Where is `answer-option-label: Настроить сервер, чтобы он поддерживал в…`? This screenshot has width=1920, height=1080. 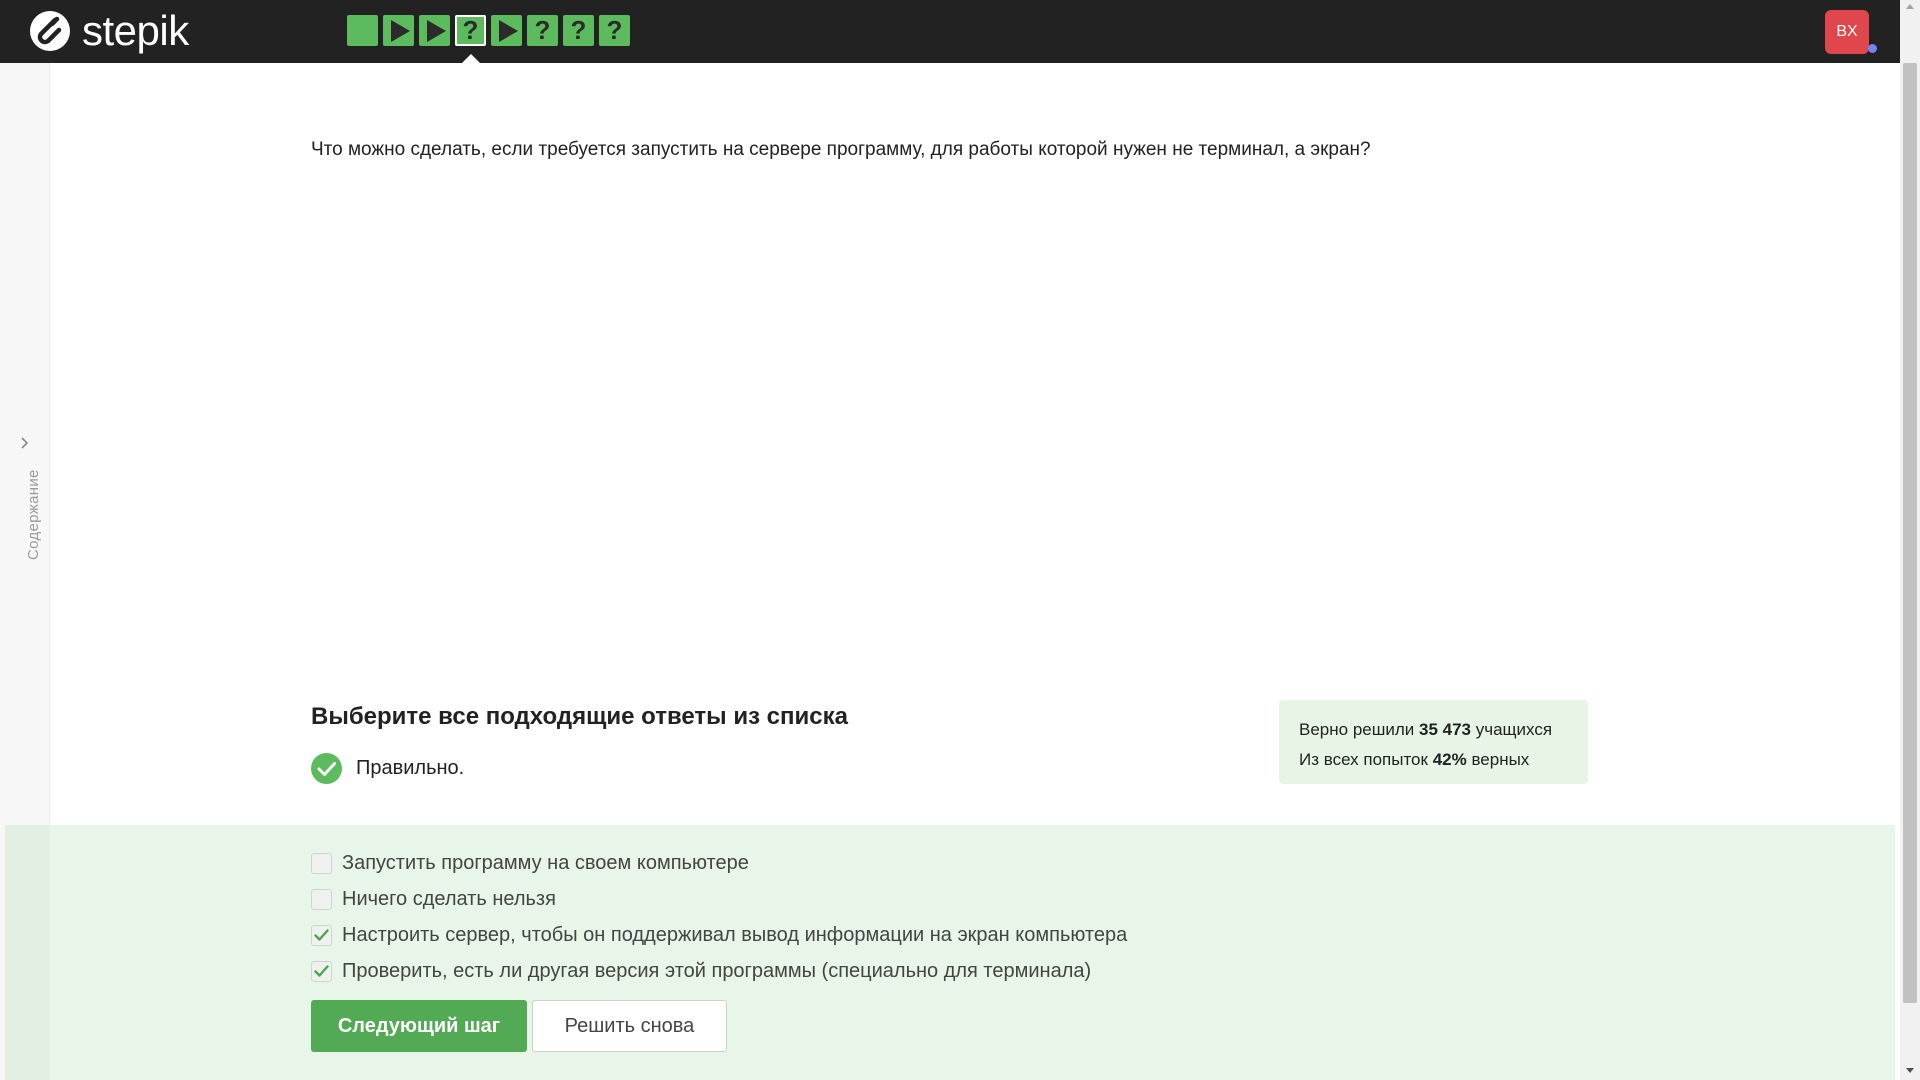
answer-option-label: Настроить сервер, чтобы он поддерживал в… is located at coordinates (735, 934).